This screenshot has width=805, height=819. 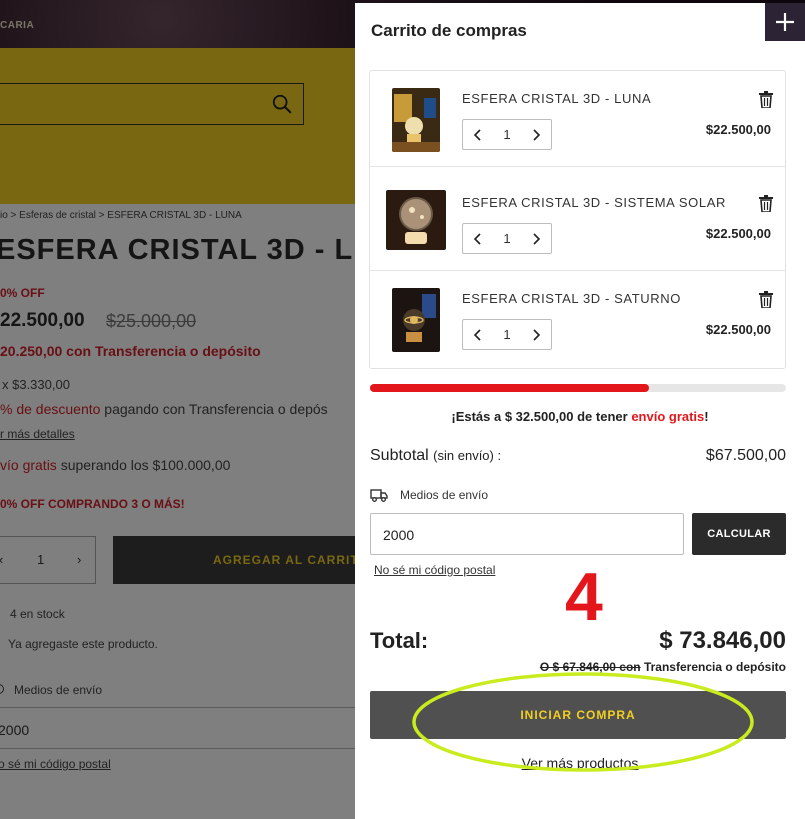 What do you see at coordinates (668, 416) in the screenshot?
I see `free-shipping-msg-highlight: envío gratis` at bounding box center [668, 416].